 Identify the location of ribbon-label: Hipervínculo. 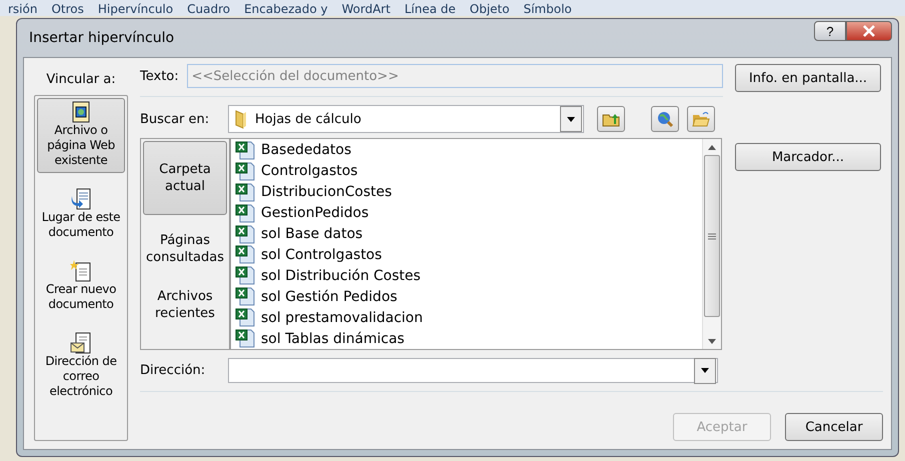
(136, 9).